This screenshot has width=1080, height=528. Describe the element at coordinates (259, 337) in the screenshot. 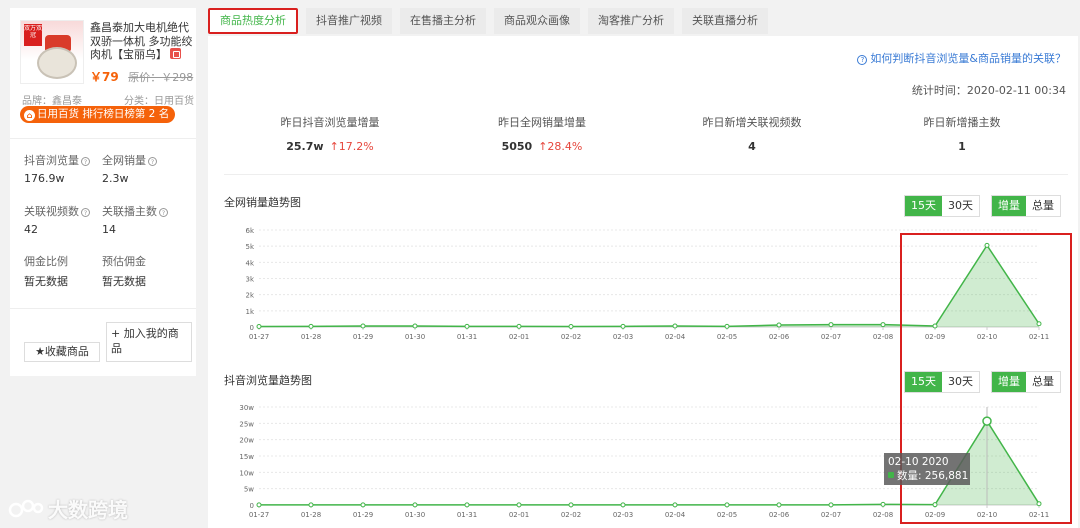

I see `sales-x-tick: 01-27` at that location.